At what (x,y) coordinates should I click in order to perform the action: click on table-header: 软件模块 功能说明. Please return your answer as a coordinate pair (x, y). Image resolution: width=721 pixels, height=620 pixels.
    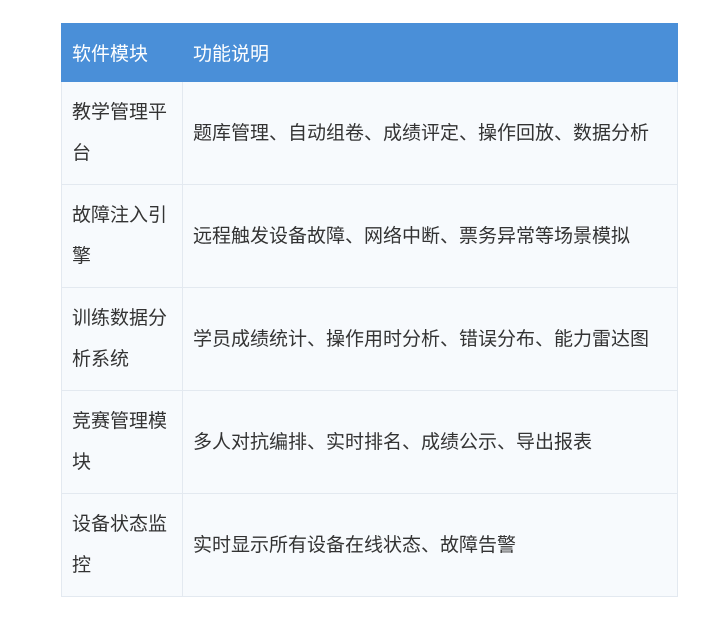
    Looking at the image, I should click on (369, 52).